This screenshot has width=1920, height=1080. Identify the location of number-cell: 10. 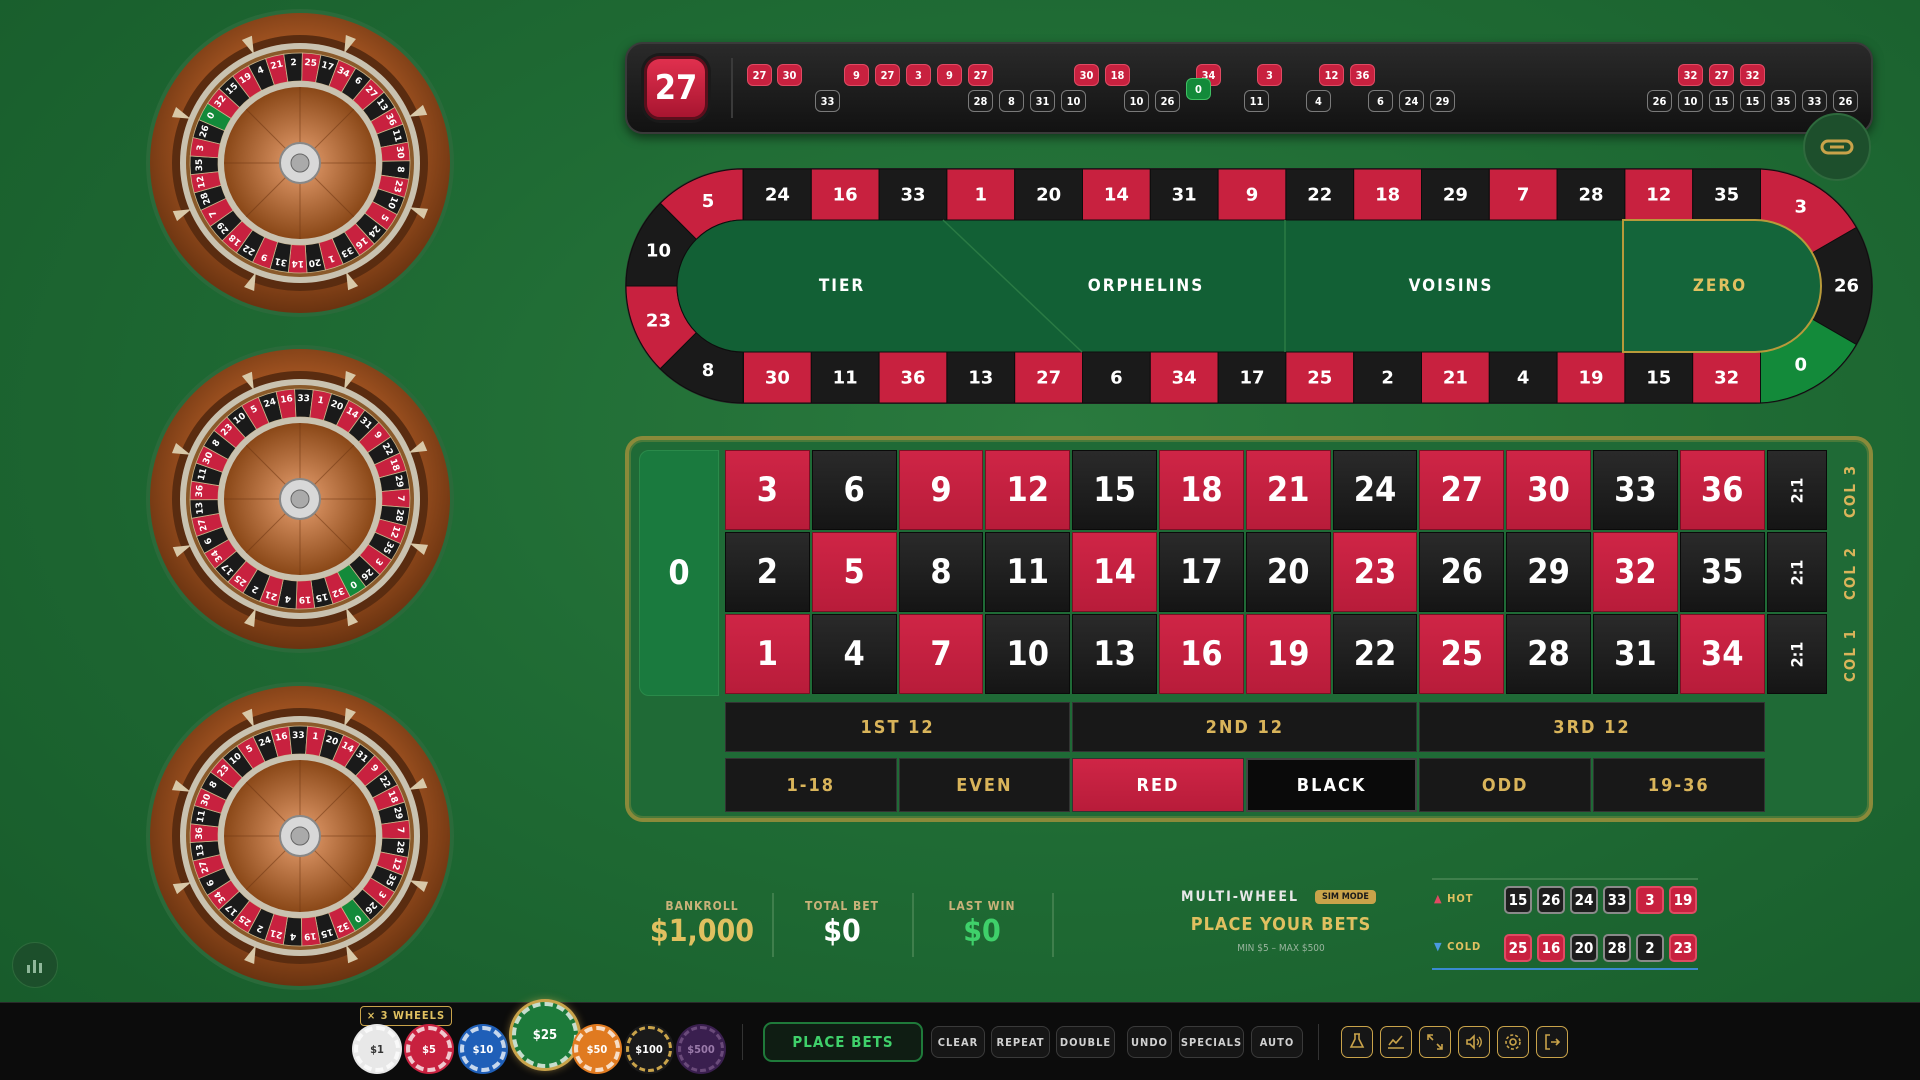
(1028, 654).